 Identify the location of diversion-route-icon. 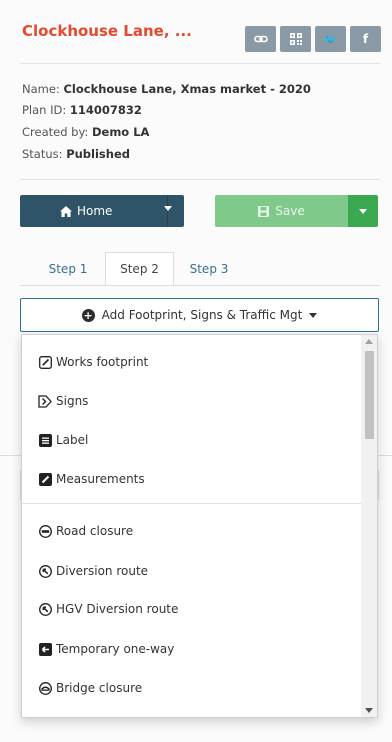
(45, 571).